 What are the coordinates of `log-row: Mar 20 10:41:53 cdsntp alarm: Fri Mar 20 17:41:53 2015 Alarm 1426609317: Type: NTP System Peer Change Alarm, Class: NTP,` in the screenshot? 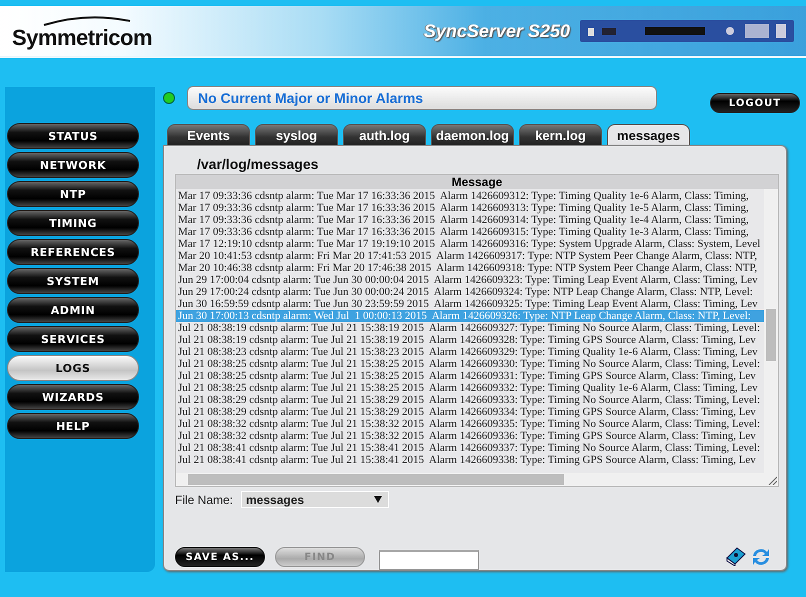 It's located at (470, 256).